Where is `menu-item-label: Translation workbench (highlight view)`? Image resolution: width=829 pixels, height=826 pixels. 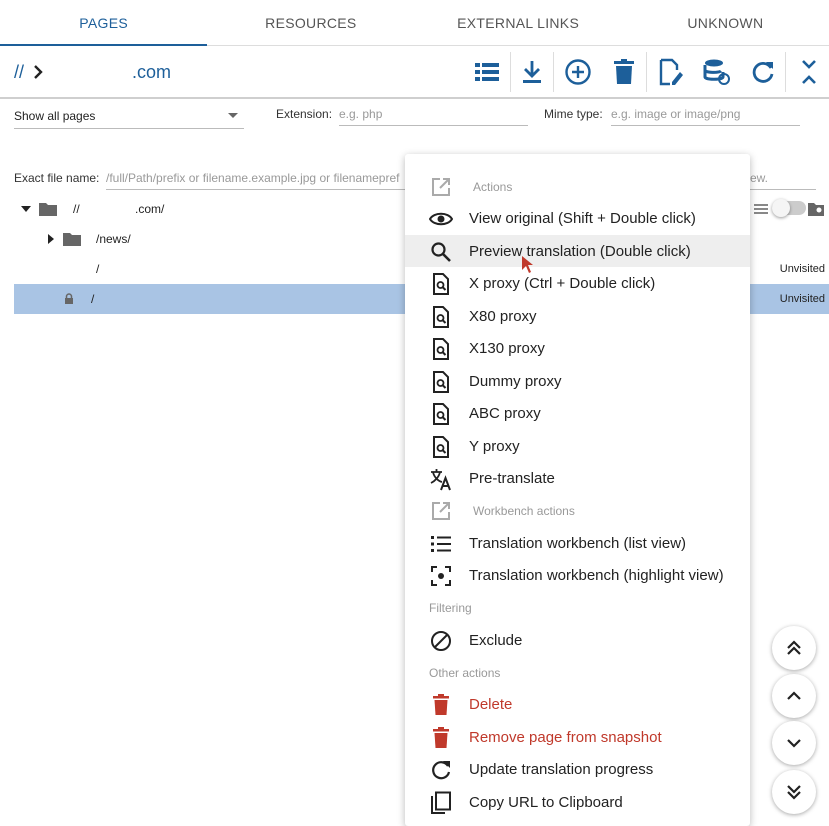
menu-item-label: Translation workbench (highlight view) is located at coordinates (596, 575).